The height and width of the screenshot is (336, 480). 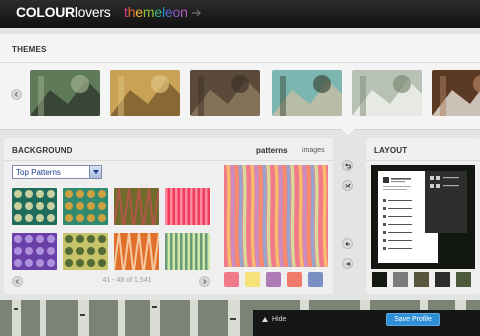 I want to click on layout-title: LAYOUT, so click(x=391, y=150).